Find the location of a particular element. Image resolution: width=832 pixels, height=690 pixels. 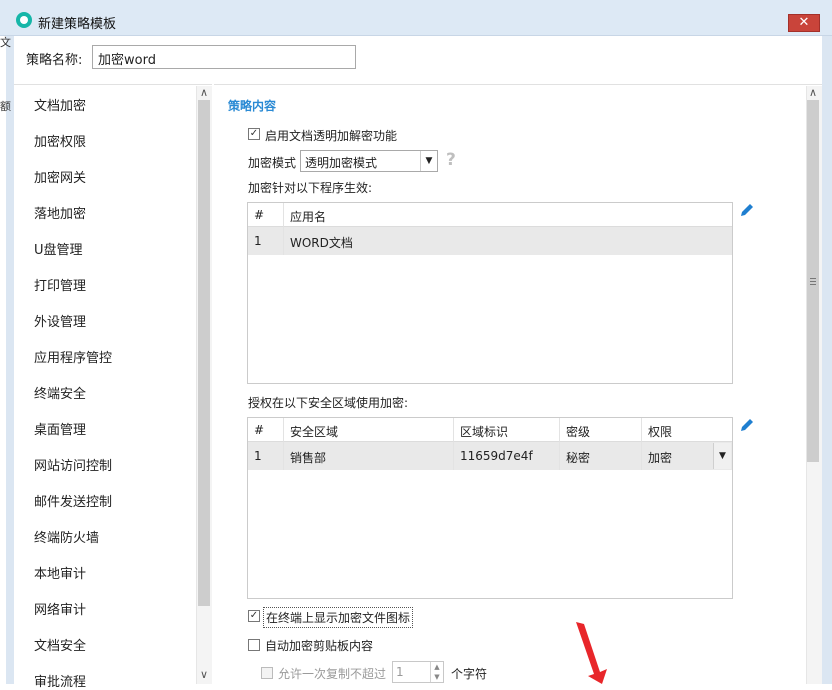

sidebar-item-peripheral-management: 外设管理 is located at coordinates (60, 320).